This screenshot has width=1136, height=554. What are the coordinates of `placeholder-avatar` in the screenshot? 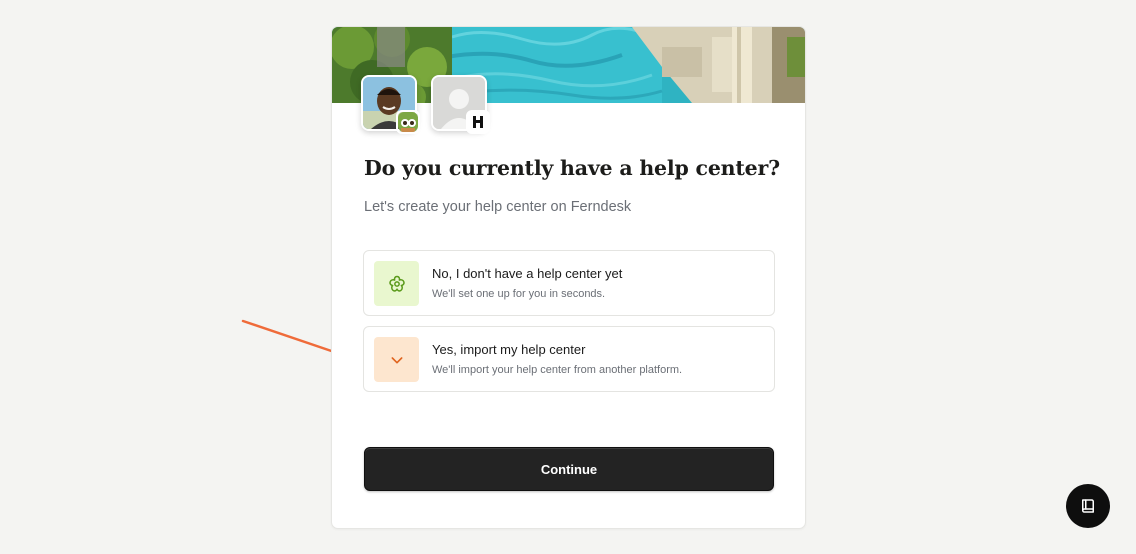 It's located at (460, 104).